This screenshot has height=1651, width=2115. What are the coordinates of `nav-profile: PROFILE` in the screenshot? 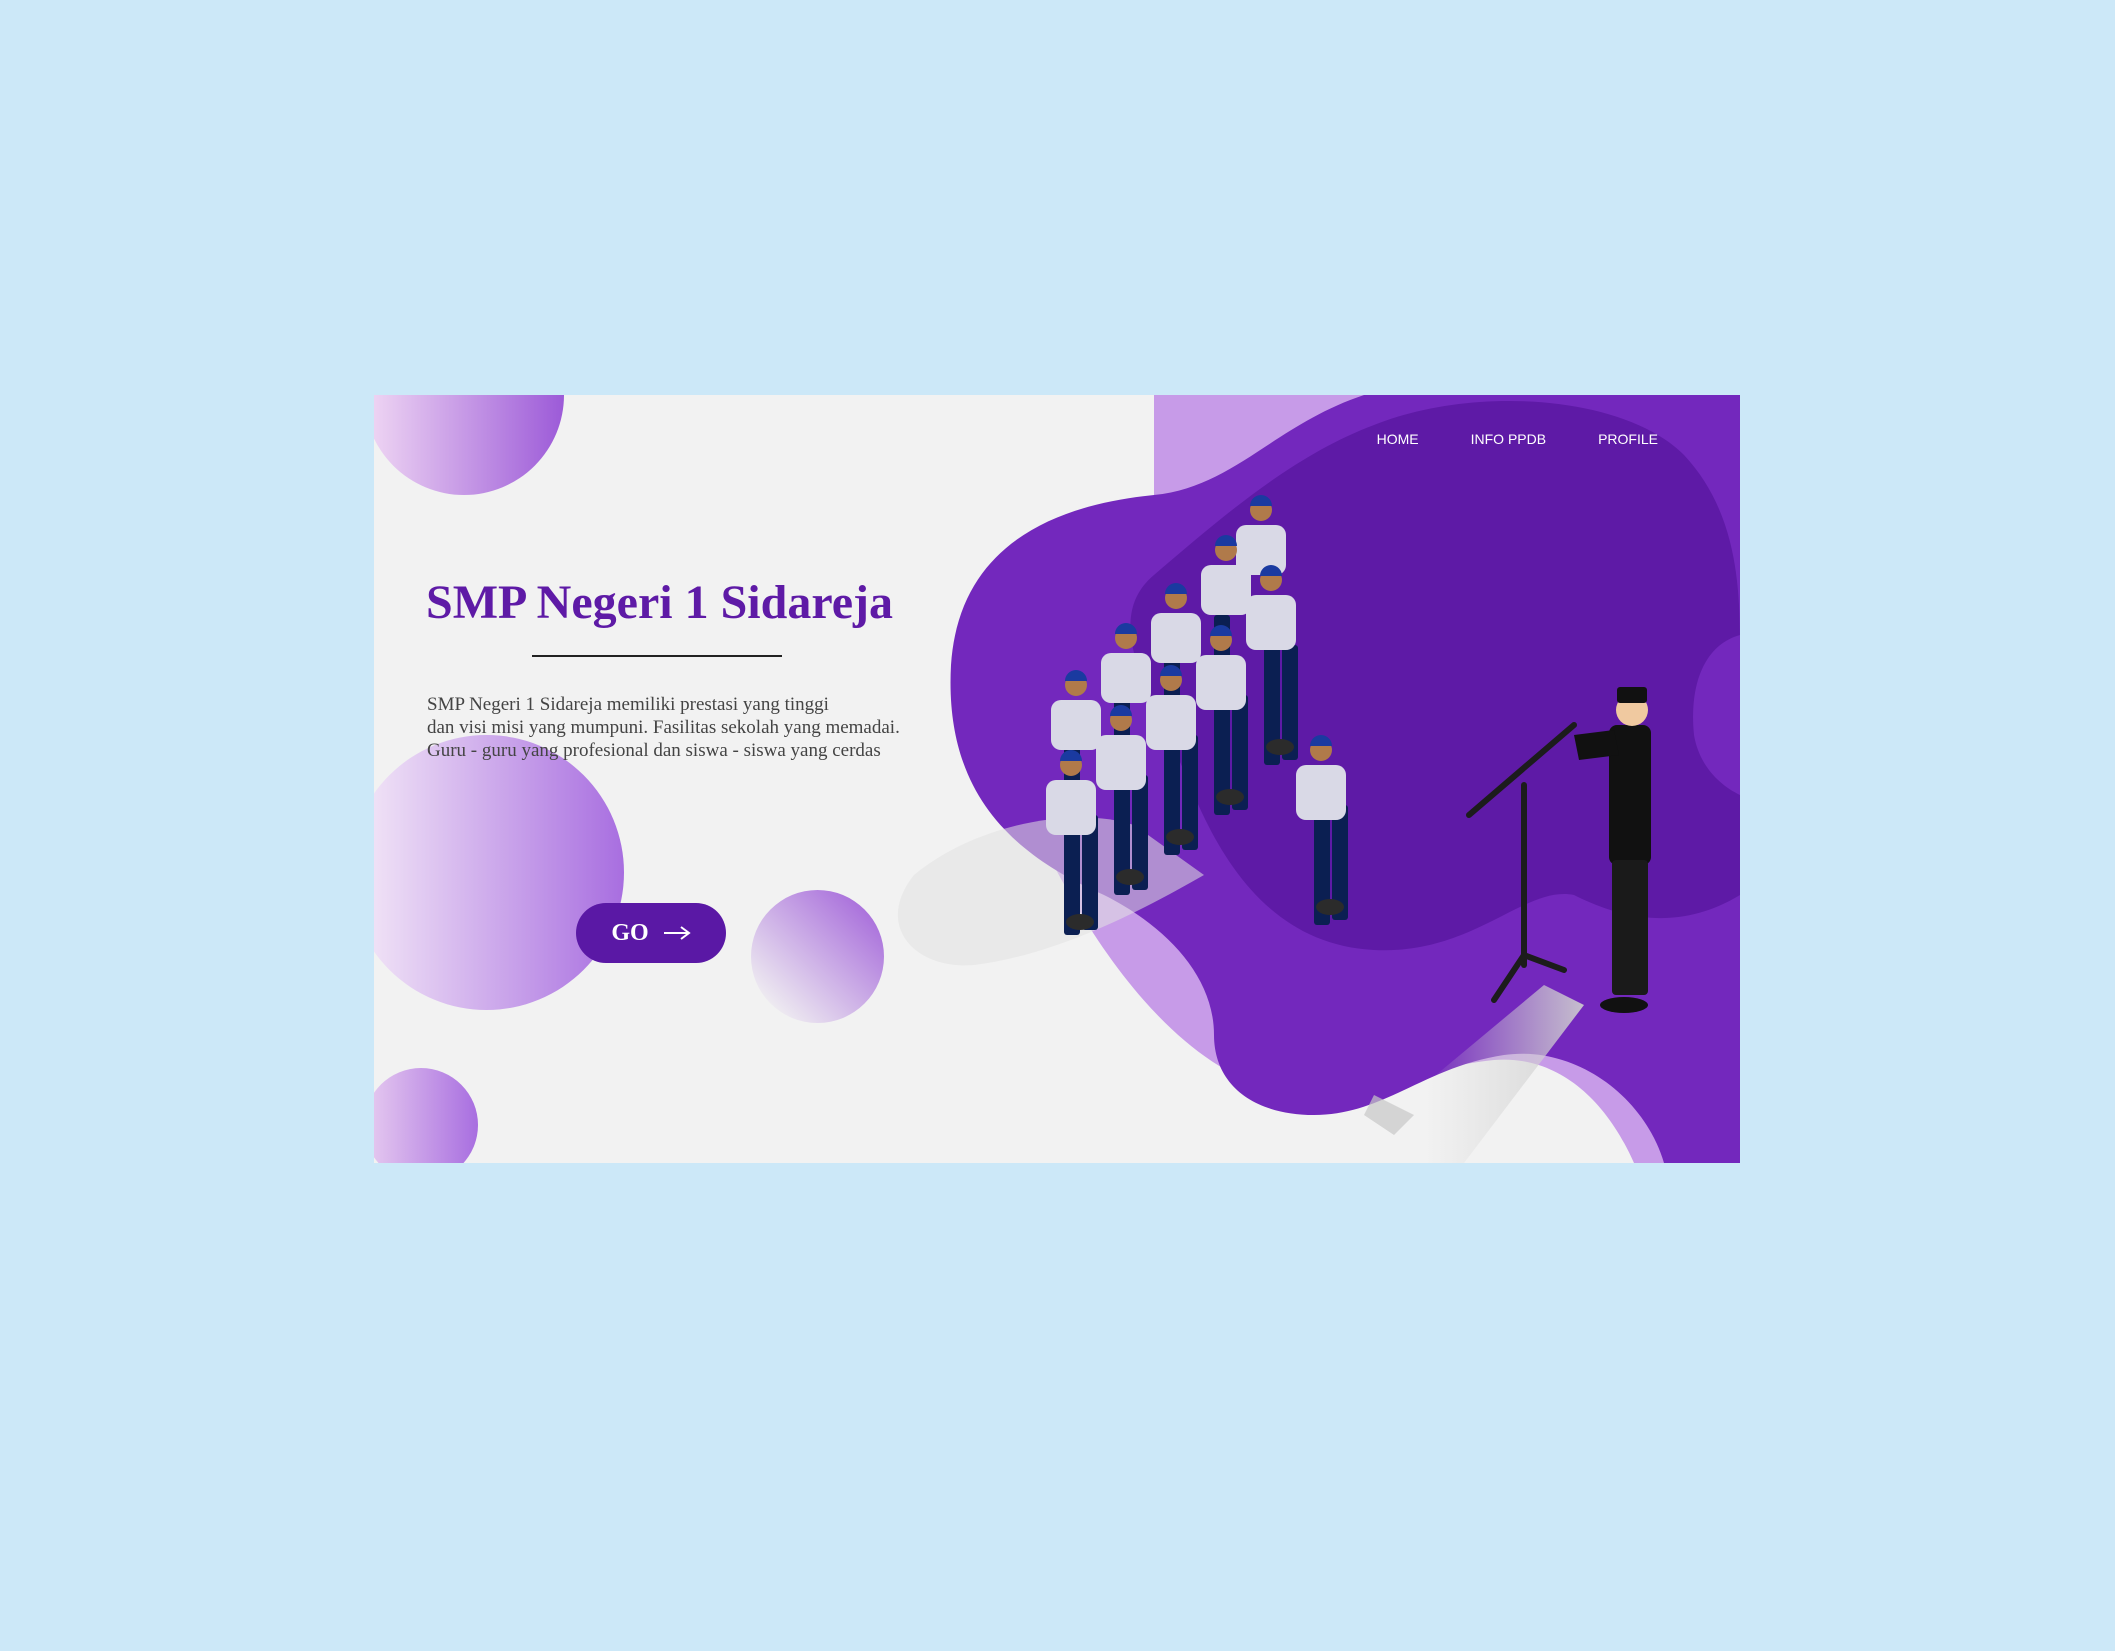 It's located at (1628, 439).